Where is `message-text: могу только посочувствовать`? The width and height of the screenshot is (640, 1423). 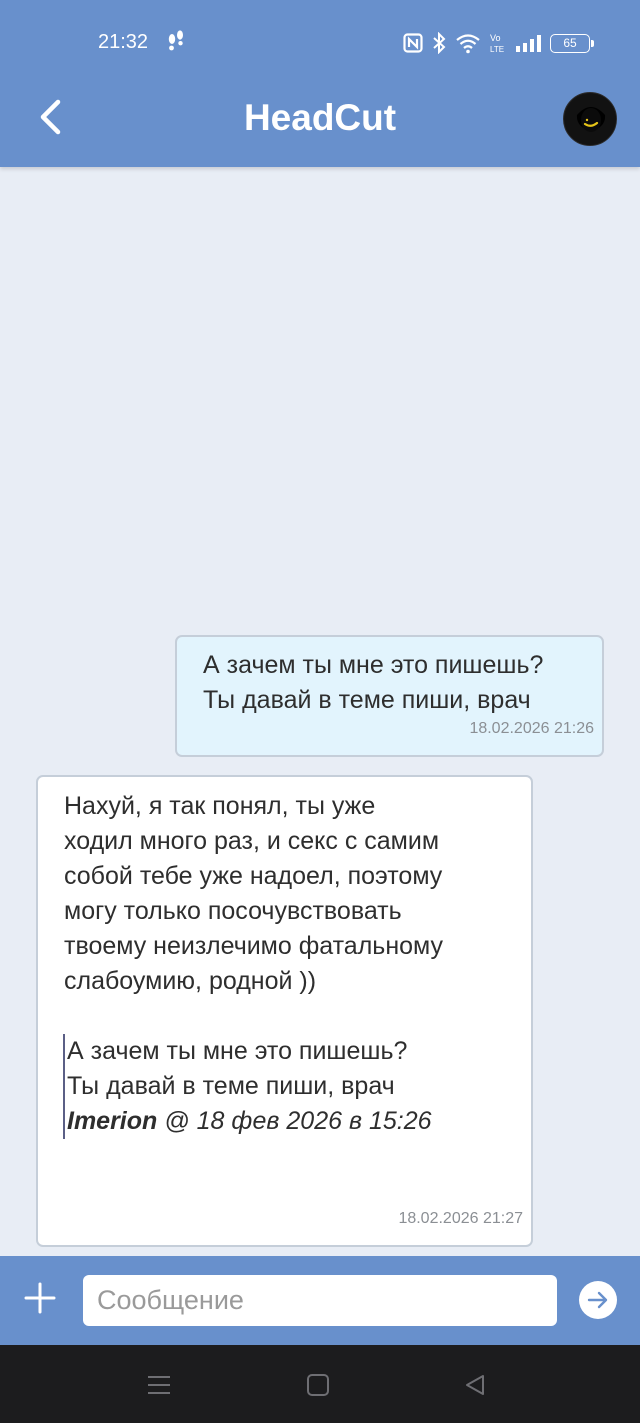
message-text: могу только посочувствовать is located at coordinates (233, 911).